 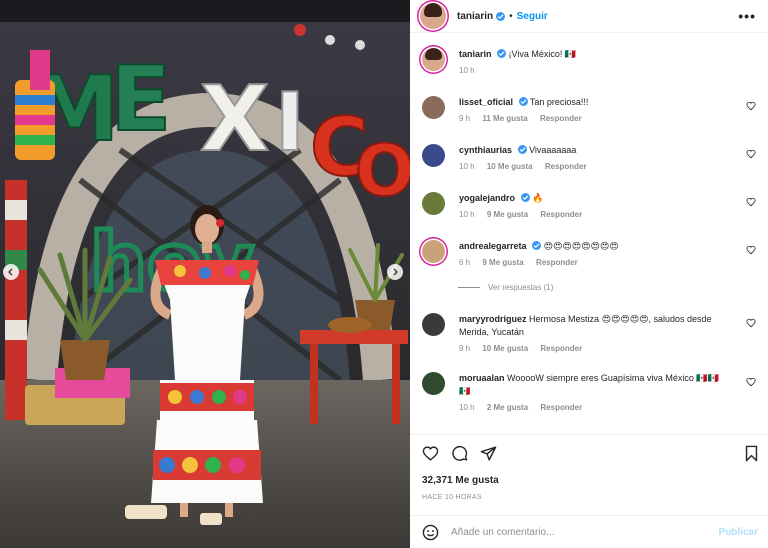 What do you see at coordinates (488, 453) in the screenshot?
I see `share-icon` at bounding box center [488, 453].